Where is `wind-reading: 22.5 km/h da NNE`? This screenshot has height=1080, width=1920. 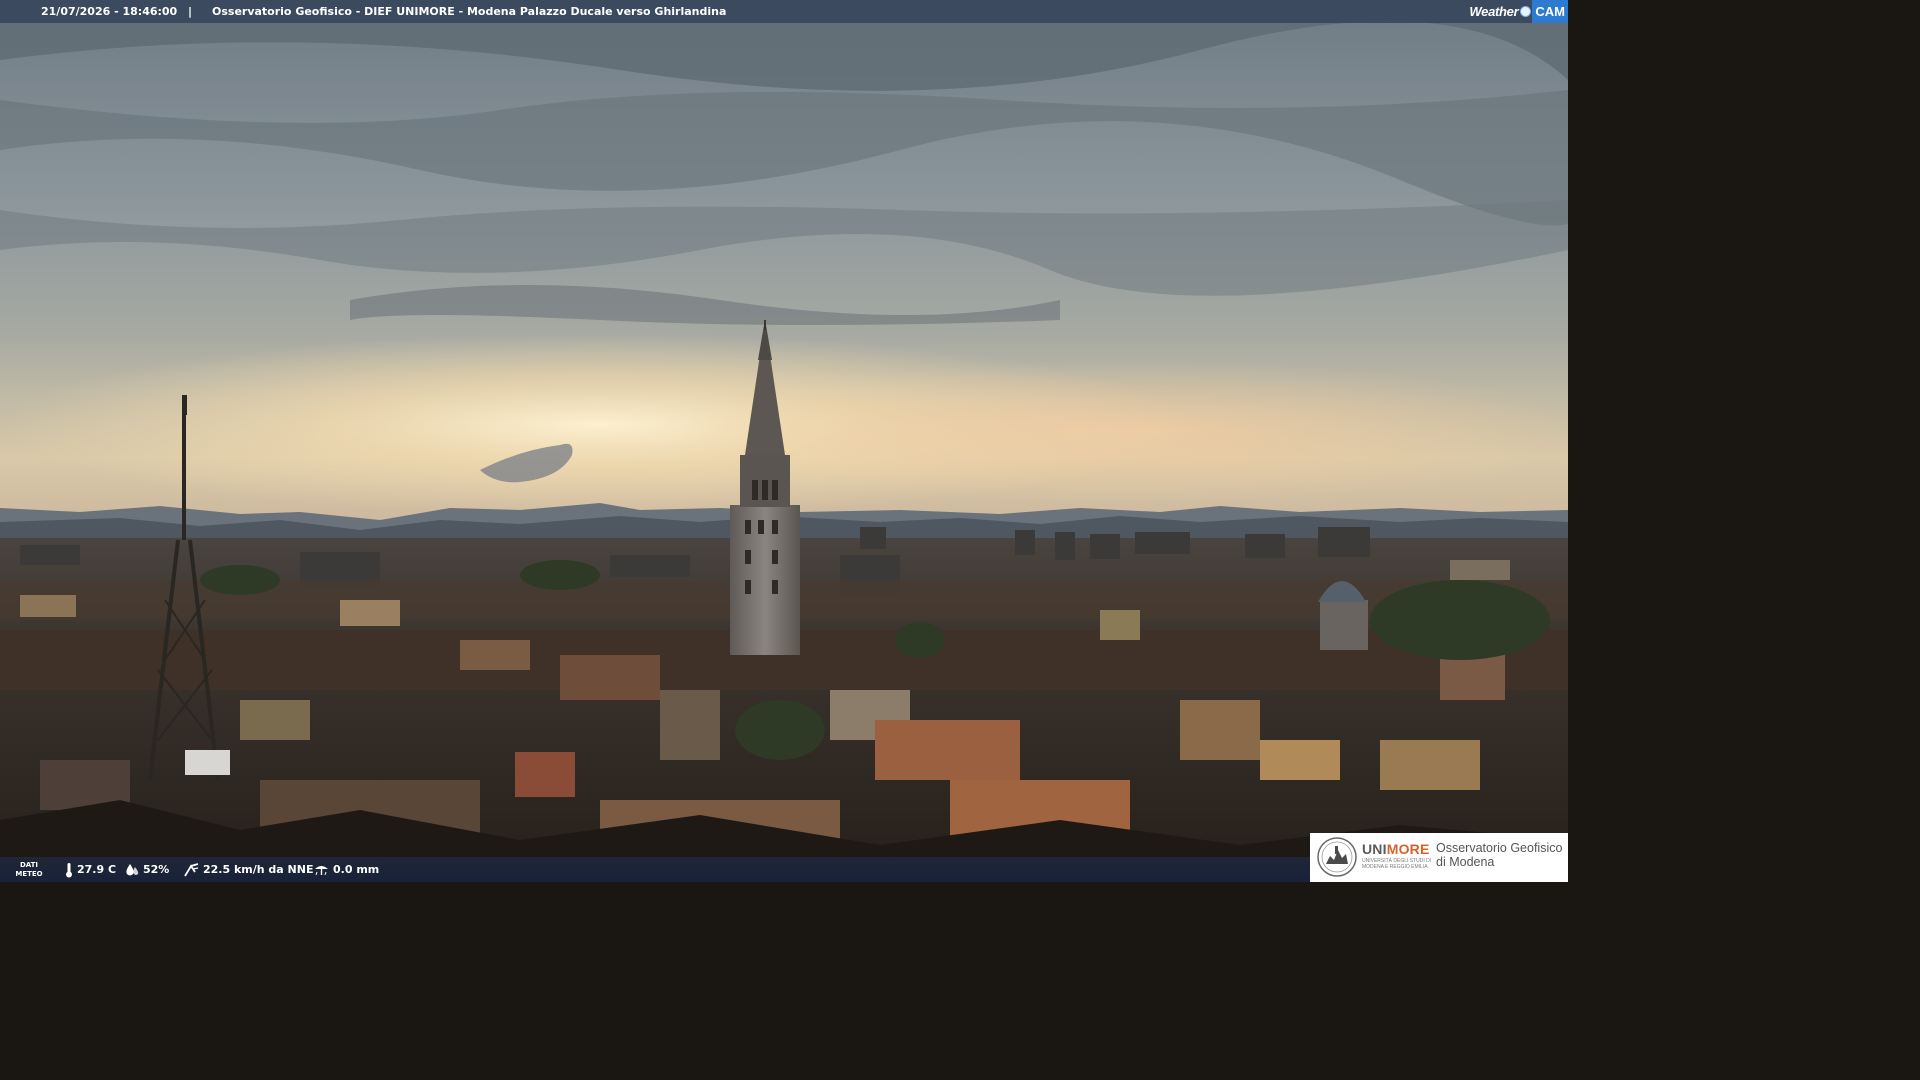 wind-reading: 22.5 km/h da NNE is located at coordinates (248, 869).